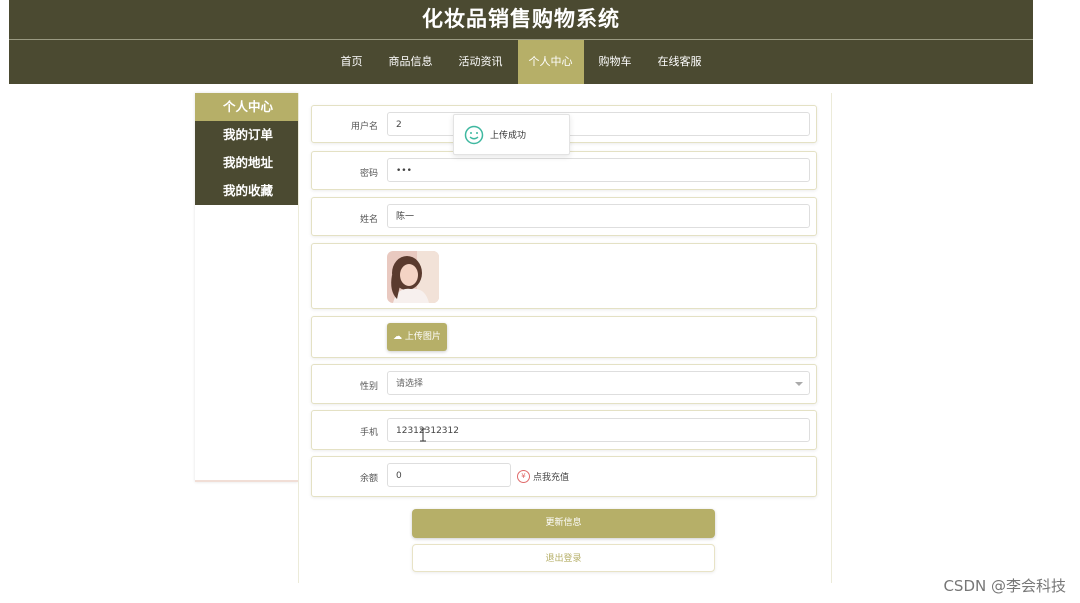 The width and height of the screenshot is (1080, 603). I want to click on sidebar-item-orders: 我的订单, so click(246, 135).